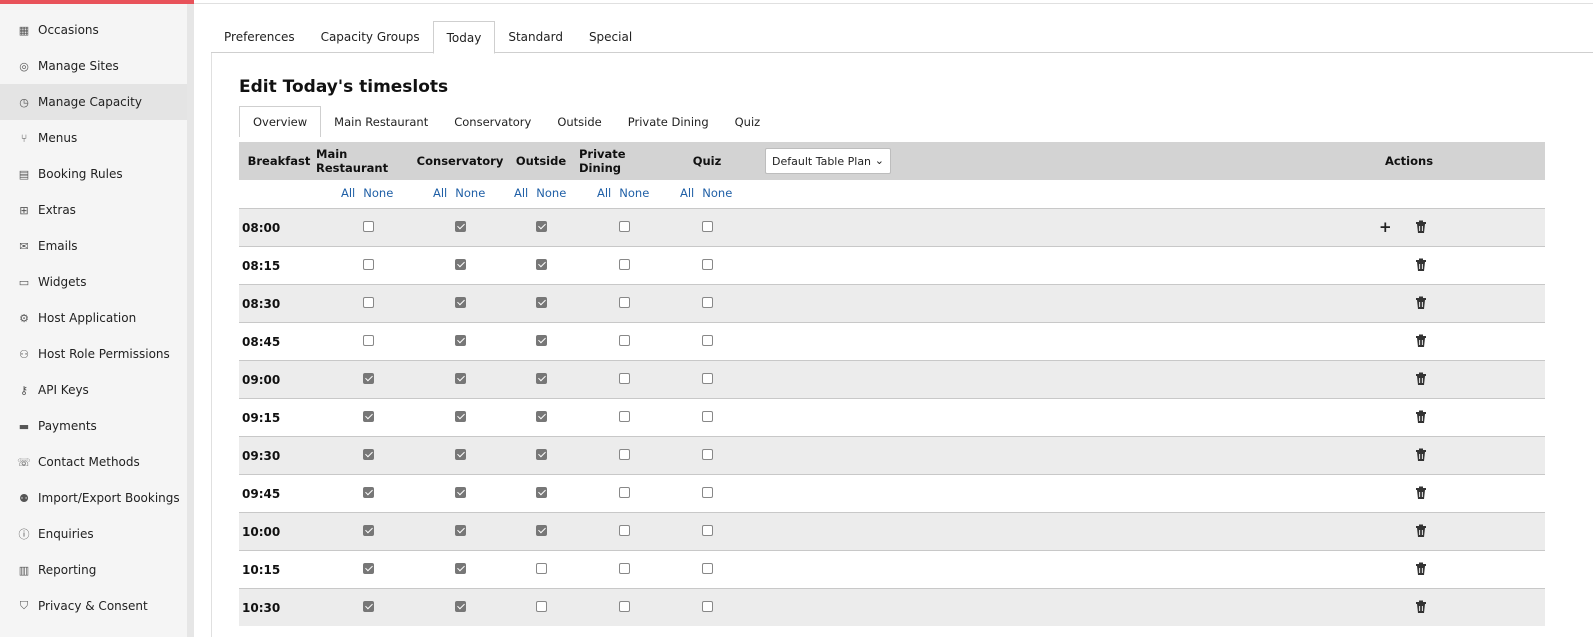 The width and height of the screenshot is (1593, 637). Describe the element at coordinates (610, 37) in the screenshot. I see `tab-special: Special` at that location.